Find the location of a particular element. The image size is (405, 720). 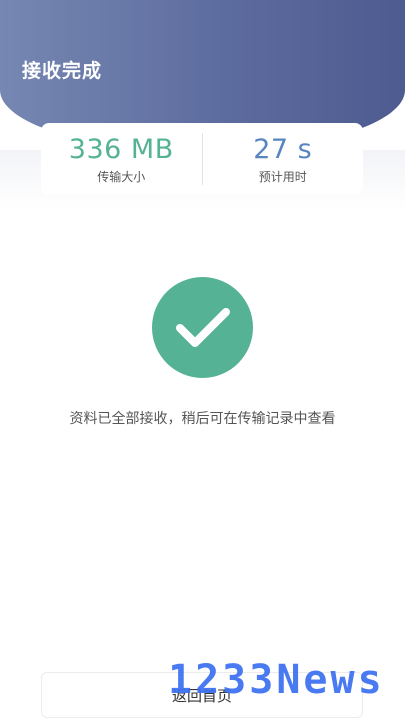

transfer-stats-card: 336 MB 传输大小 27 s 预计用时 is located at coordinates (202, 159).